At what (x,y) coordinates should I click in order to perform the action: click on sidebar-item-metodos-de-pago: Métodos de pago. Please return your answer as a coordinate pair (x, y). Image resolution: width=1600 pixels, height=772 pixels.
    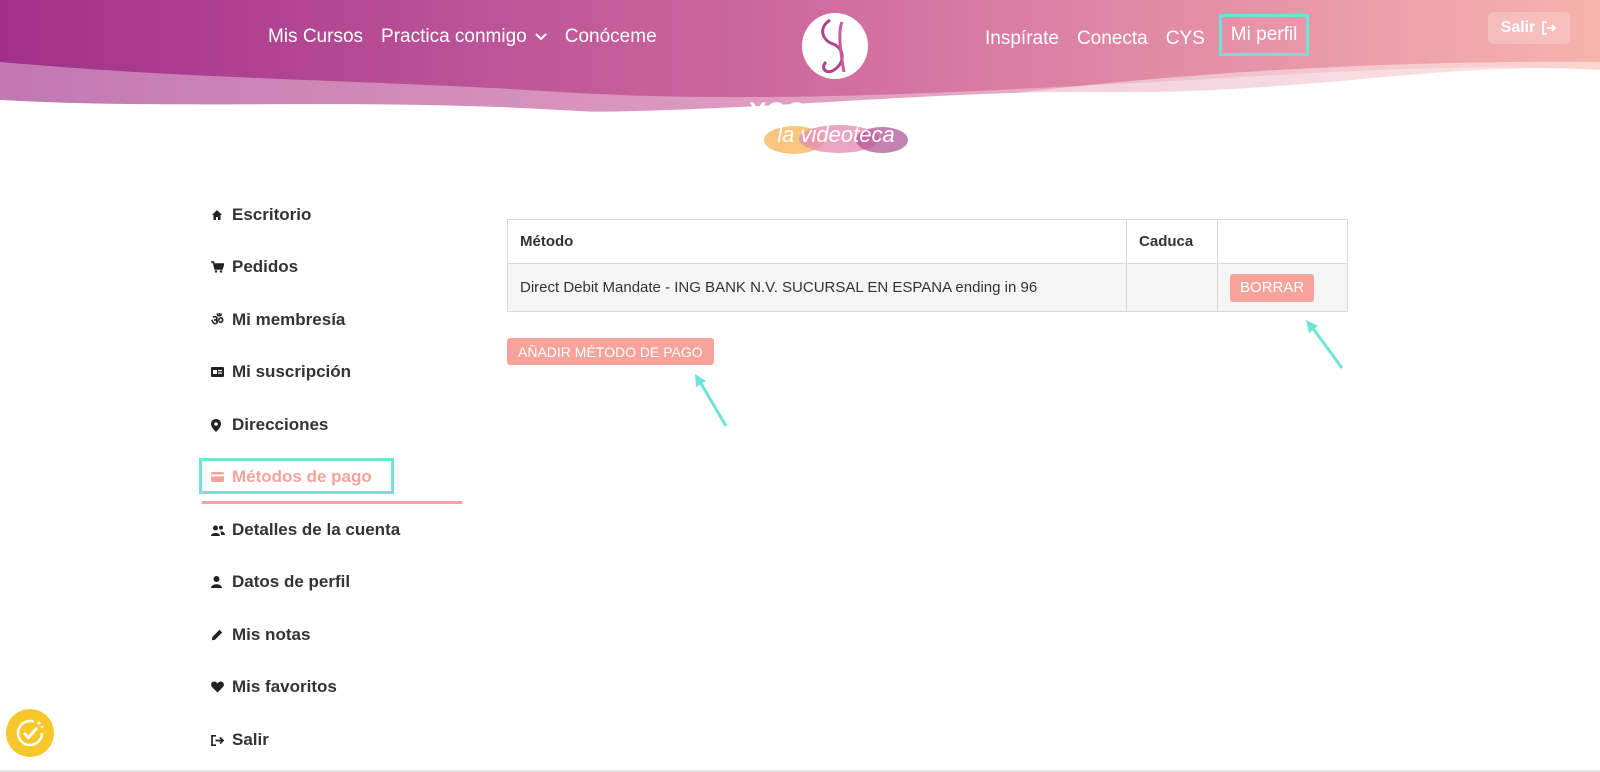
    Looking at the image, I should click on (289, 477).